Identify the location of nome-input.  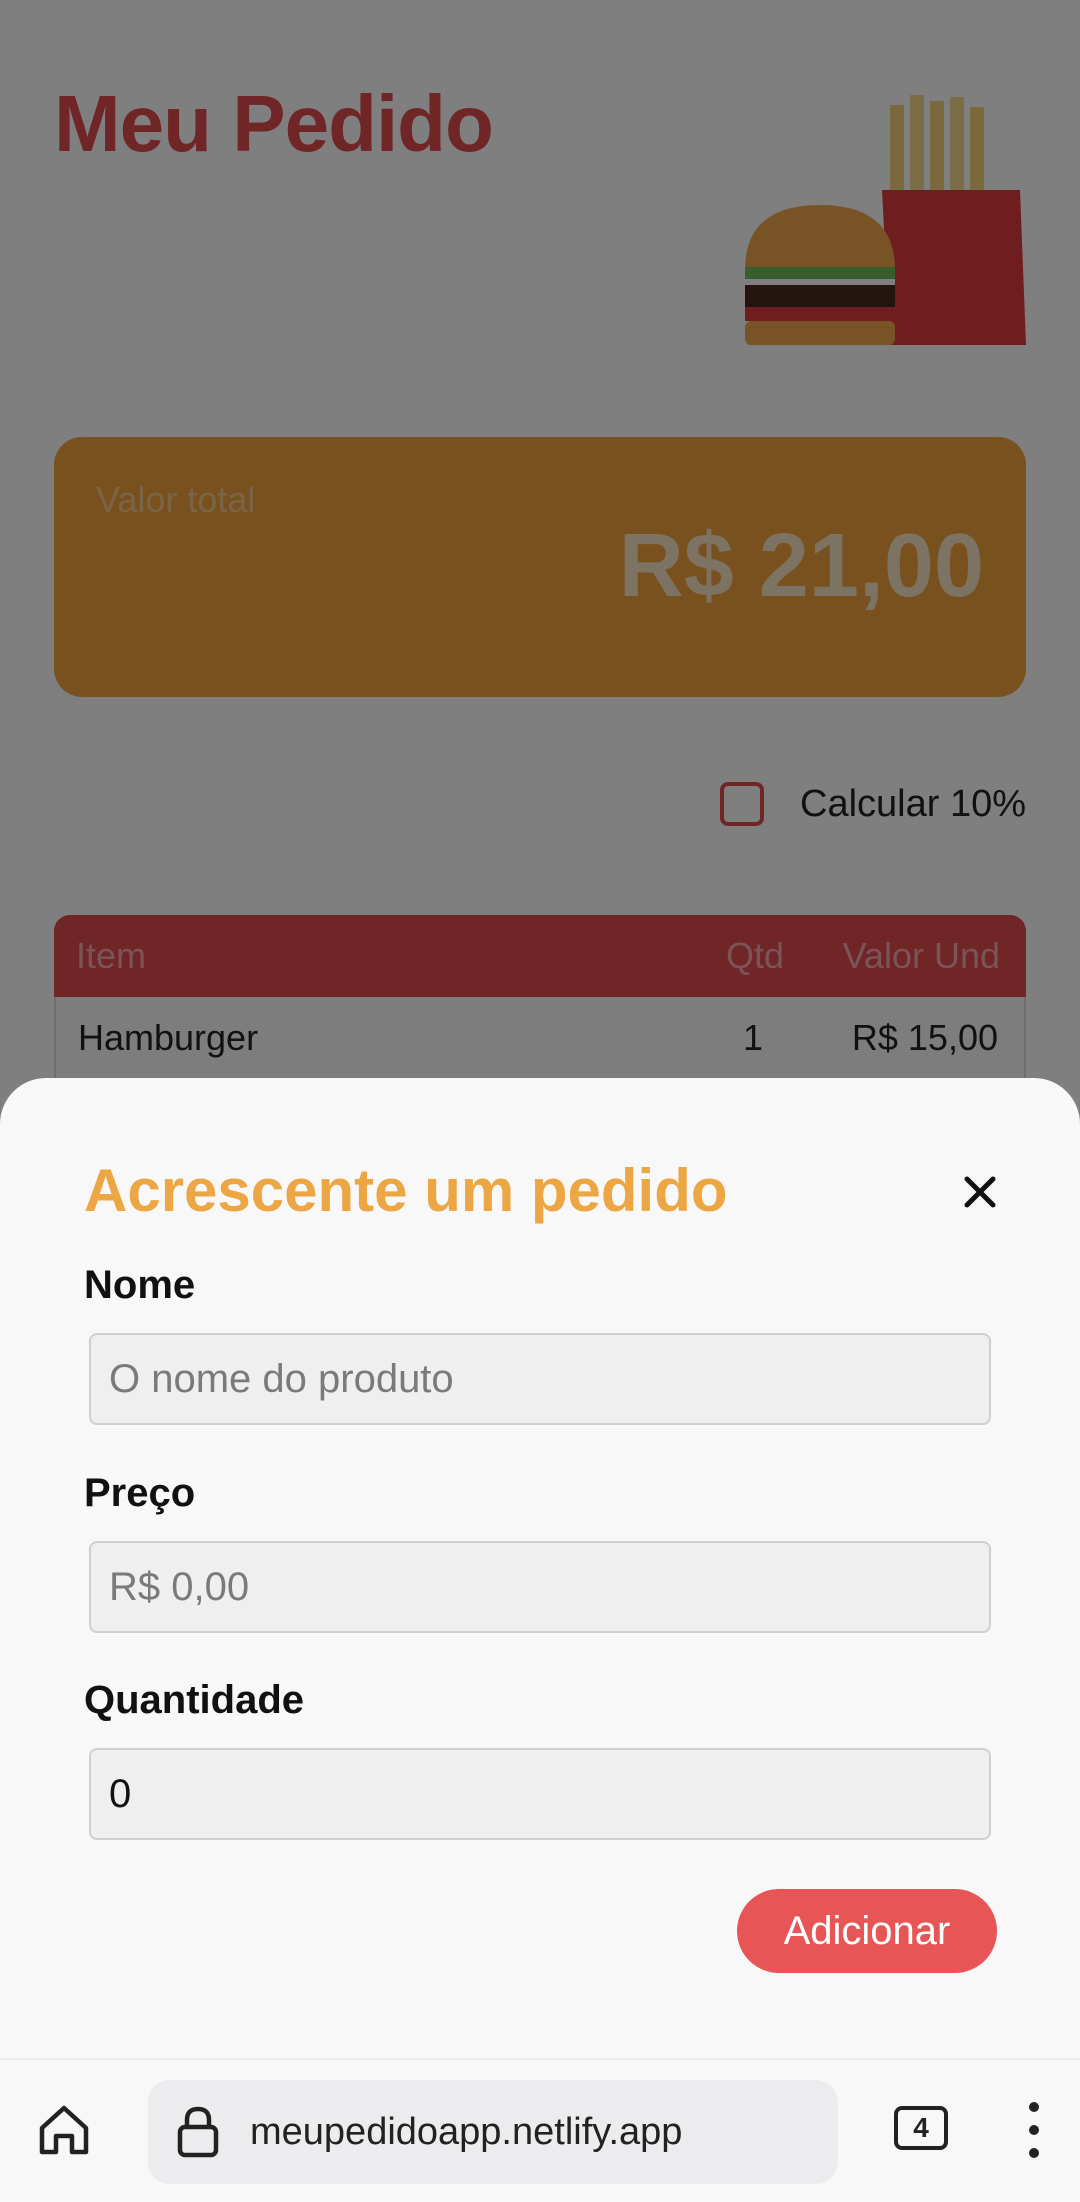
(540, 1379).